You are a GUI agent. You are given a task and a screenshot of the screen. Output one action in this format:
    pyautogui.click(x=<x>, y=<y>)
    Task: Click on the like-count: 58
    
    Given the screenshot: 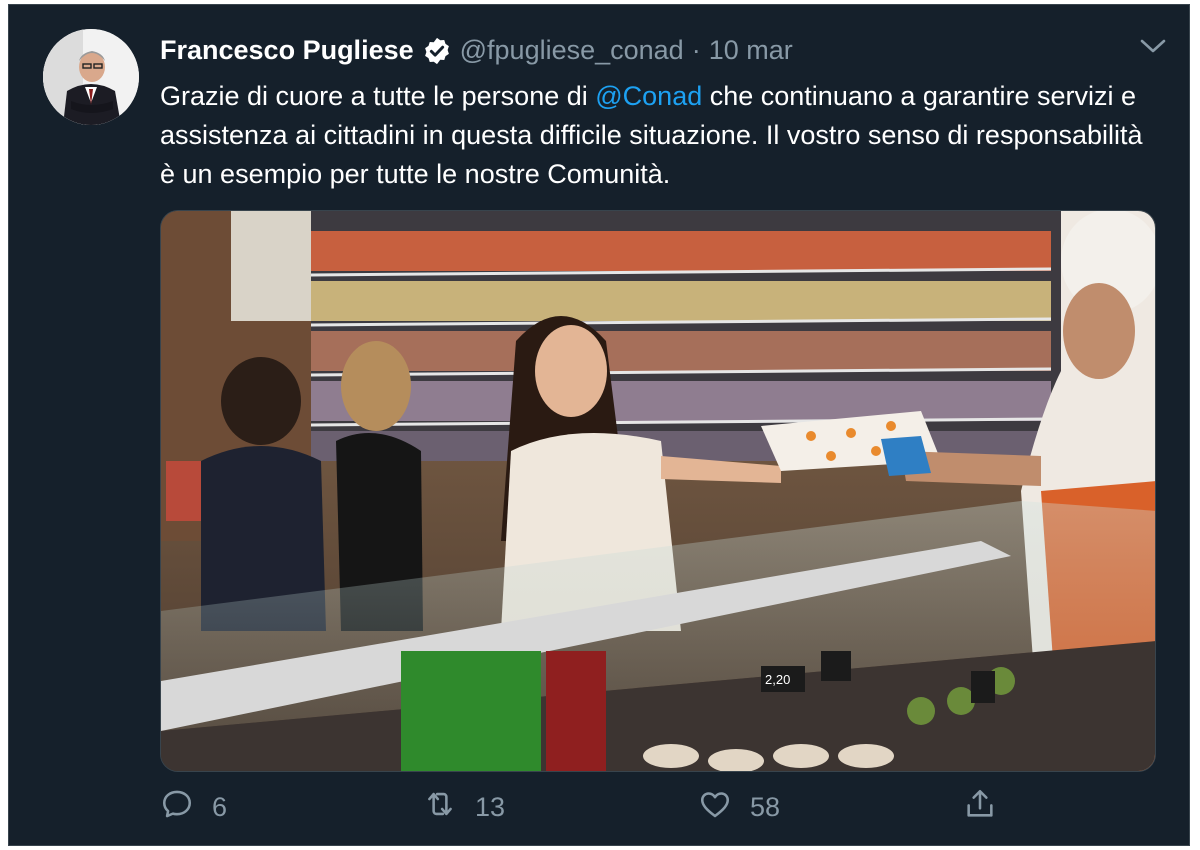 What is the action you would take?
    pyautogui.click(x=765, y=807)
    